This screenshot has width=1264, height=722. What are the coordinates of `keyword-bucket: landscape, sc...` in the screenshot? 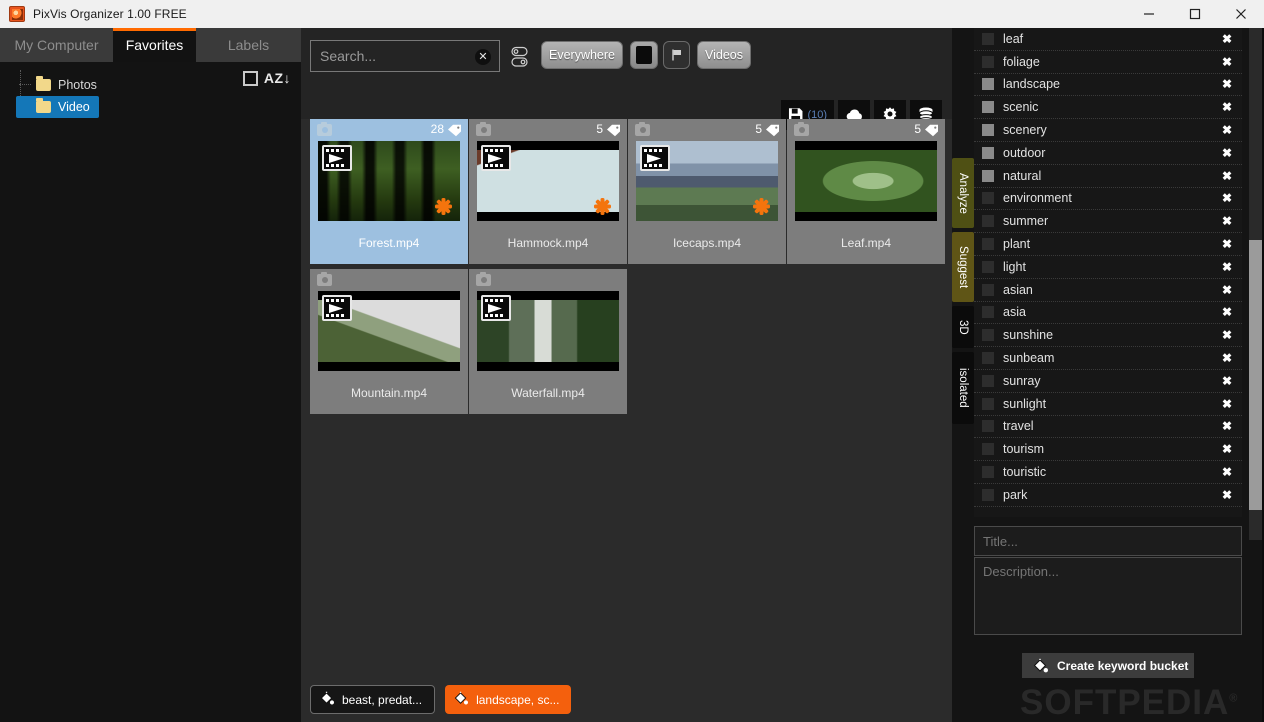 It's located at (508, 699).